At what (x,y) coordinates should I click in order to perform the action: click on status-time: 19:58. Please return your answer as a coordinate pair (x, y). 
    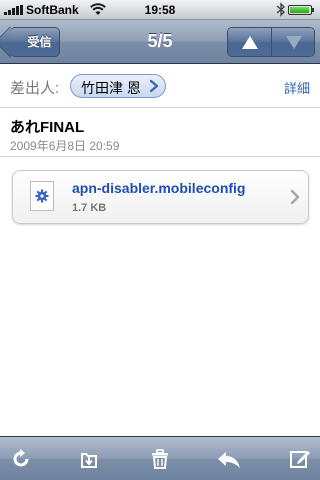
    Looking at the image, I should click on (160, 10).